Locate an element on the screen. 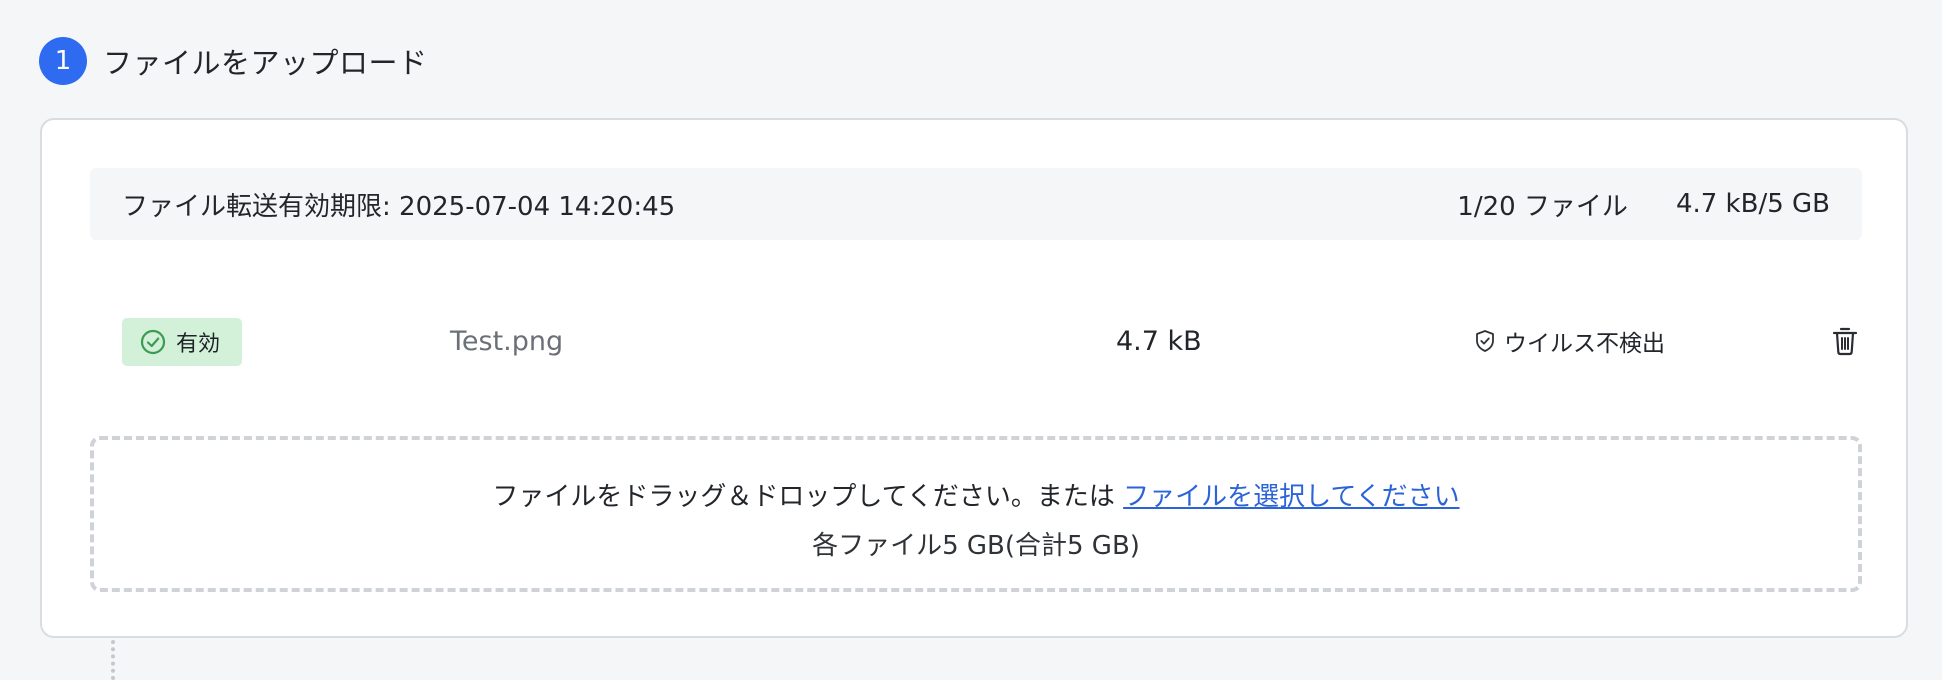  file-size-limit: 各ファイル5 GB(合計5 GB) is located at coordinates (976, 546).